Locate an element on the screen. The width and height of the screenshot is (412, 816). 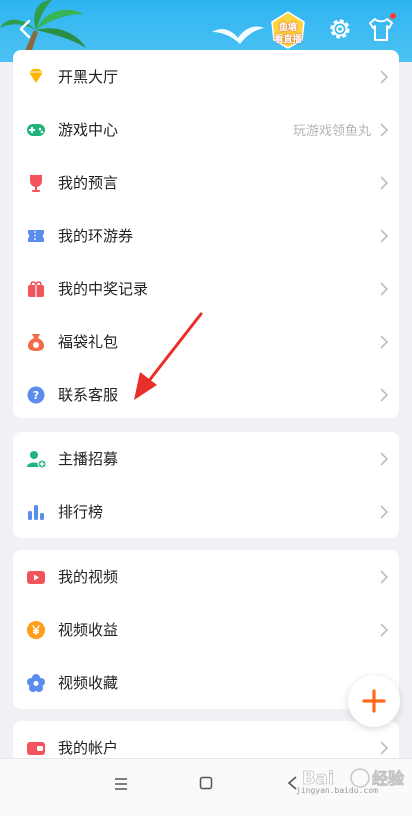
menu-label: 联系客服 is located at coordinates (88, 395).